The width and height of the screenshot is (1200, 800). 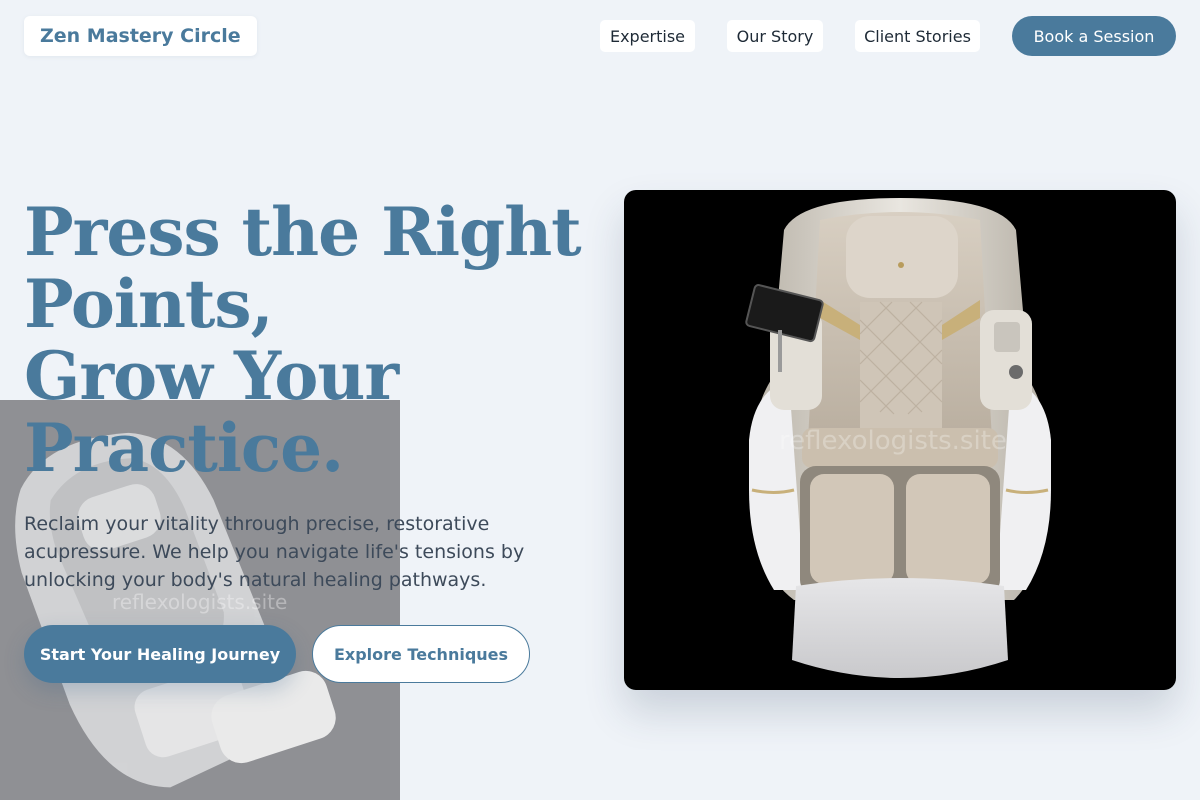 What do you see at coordinates (775, 36) in the screenshot?
I see `nav-link-our-story: Our Story` at bounding box center [775, 36].